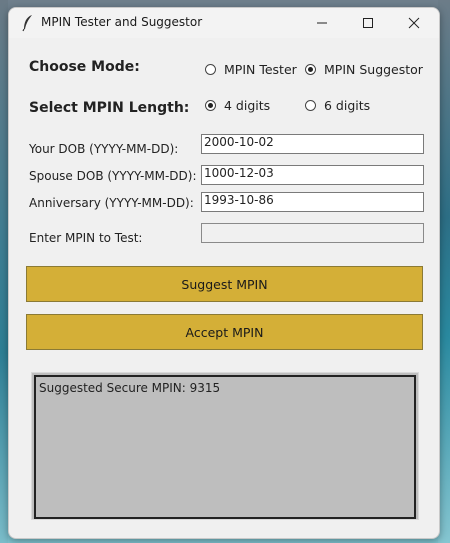 This screenshot has height=543, width=450. I want to click on mode-label: Choose Mode:, so click(84, 67).